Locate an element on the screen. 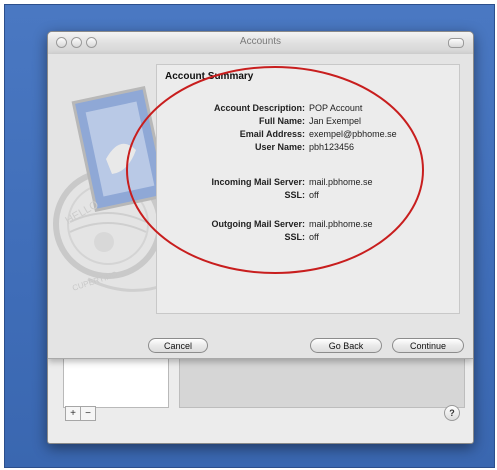 The width and height of the screenshot is (497, 470). summary-label: Email Address: is located at coordinates (272, 134).